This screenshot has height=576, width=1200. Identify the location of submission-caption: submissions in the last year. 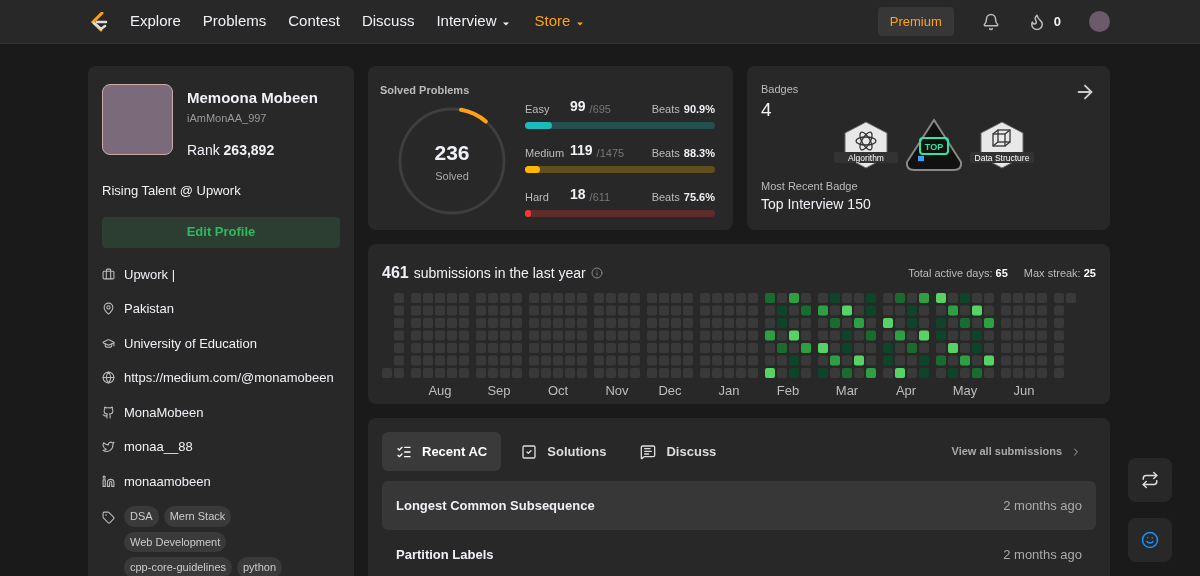
(499, 273).